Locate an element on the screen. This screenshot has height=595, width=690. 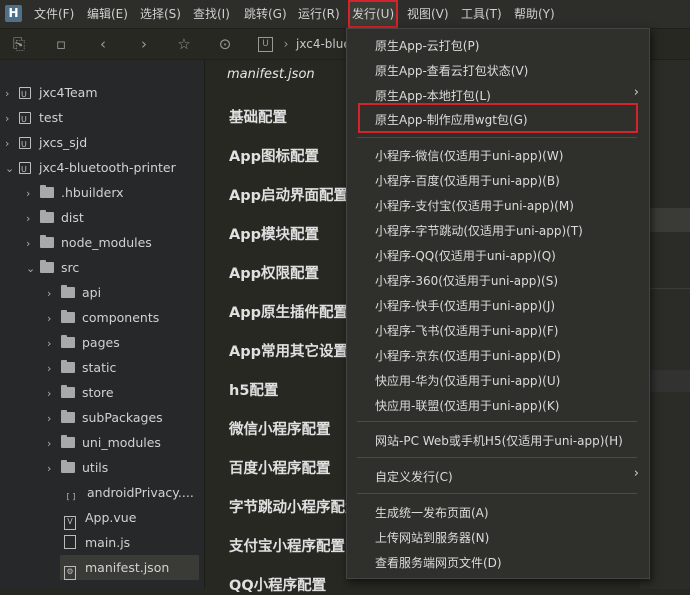
menu-item-generate-release-page: 生成统一发布页面(A) is located at coordinates (432, 512).